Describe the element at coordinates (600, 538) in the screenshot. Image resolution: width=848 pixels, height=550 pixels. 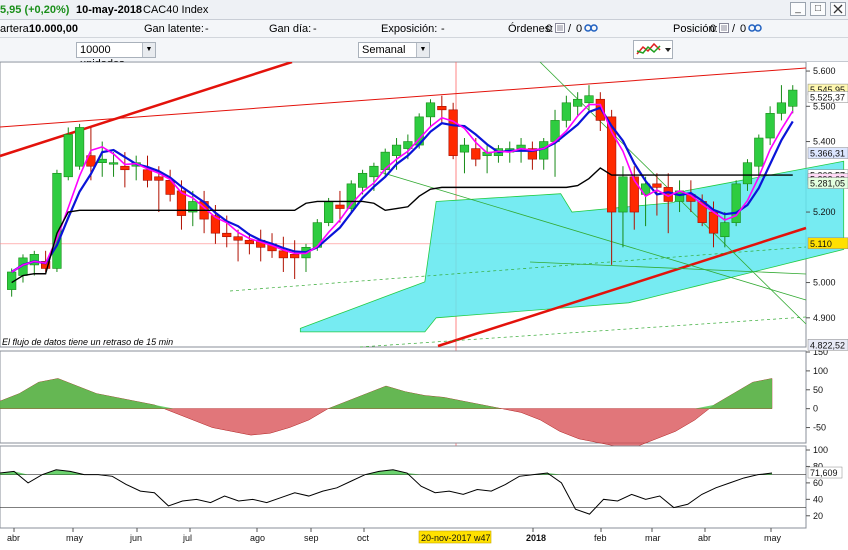
I see `time-tick-label: feb` at that location.